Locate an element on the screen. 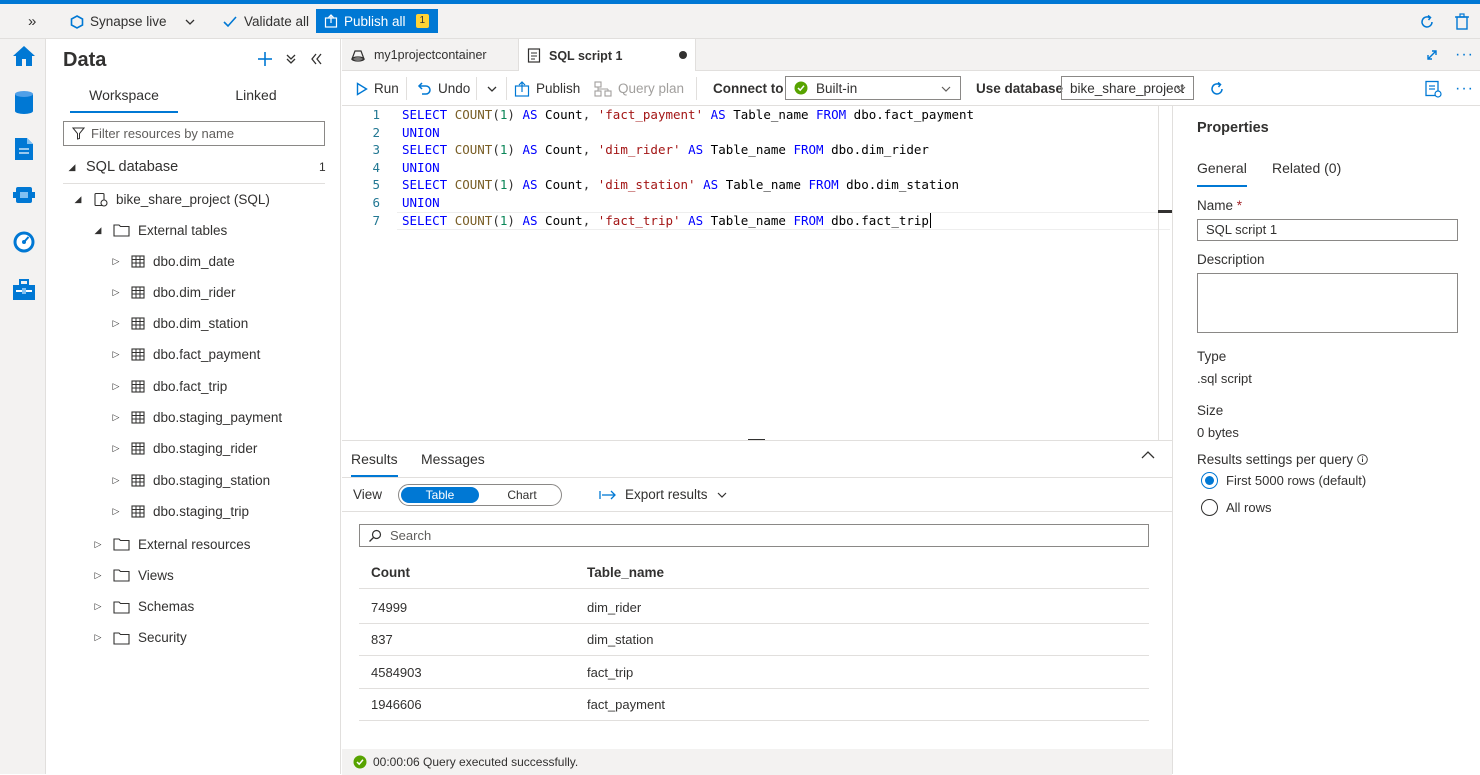 The image size is (1480, 775). tree-table-item: ▷ dbo.staging_station is located at coordinates (194, 480).